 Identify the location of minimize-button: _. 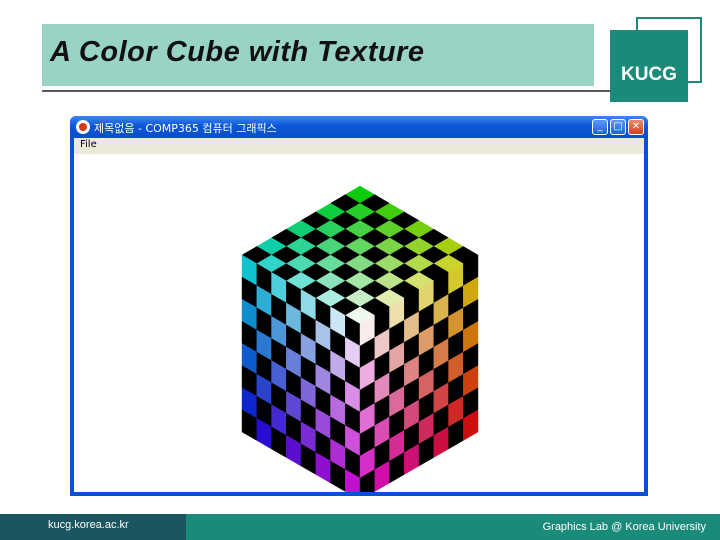
(600, 127).